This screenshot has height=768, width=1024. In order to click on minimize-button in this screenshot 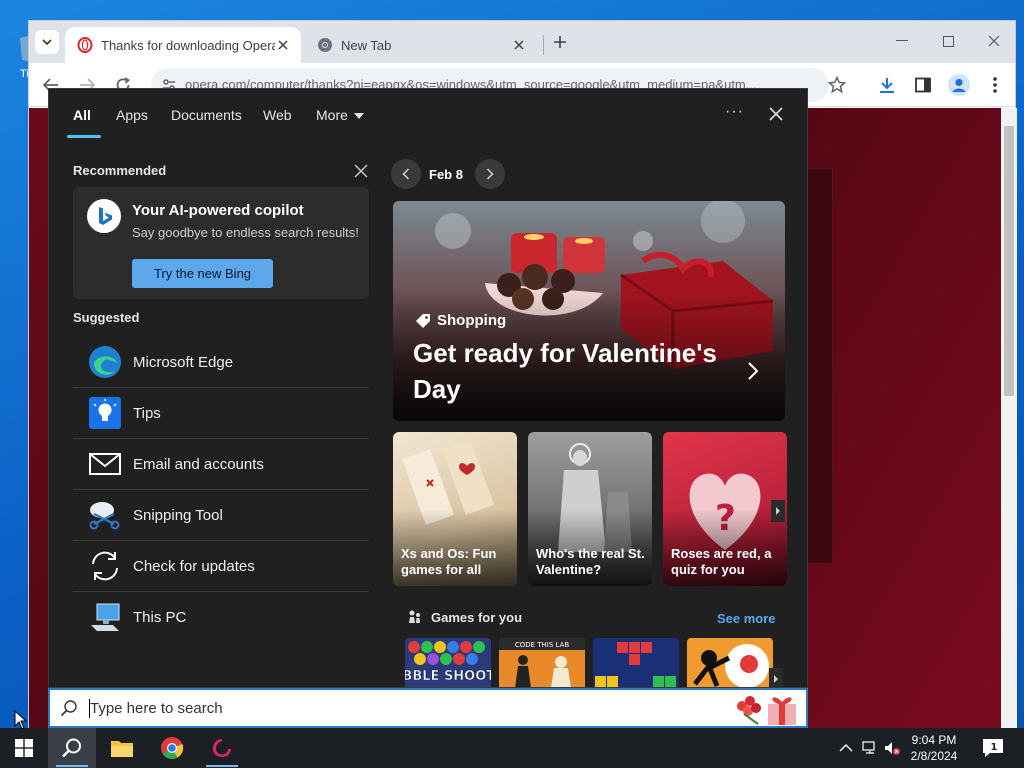, I will do `click(902, 41)`.